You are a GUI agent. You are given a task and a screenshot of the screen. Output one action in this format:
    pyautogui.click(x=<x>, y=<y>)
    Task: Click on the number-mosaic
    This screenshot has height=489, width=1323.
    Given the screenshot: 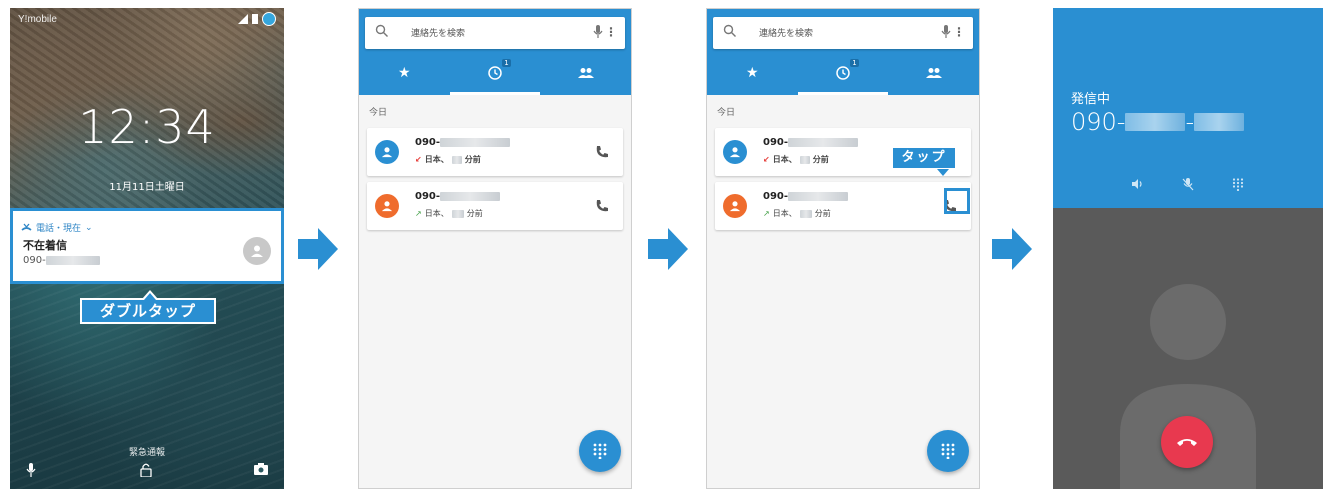 What is the action you would take?
    pyautogui.click(x=72, y=260)
    